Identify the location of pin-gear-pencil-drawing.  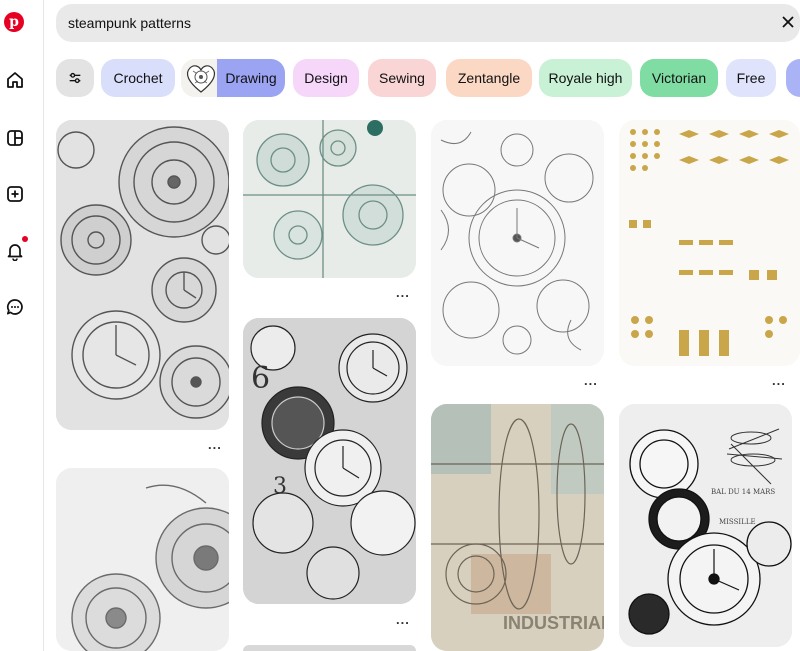
(142, 559).